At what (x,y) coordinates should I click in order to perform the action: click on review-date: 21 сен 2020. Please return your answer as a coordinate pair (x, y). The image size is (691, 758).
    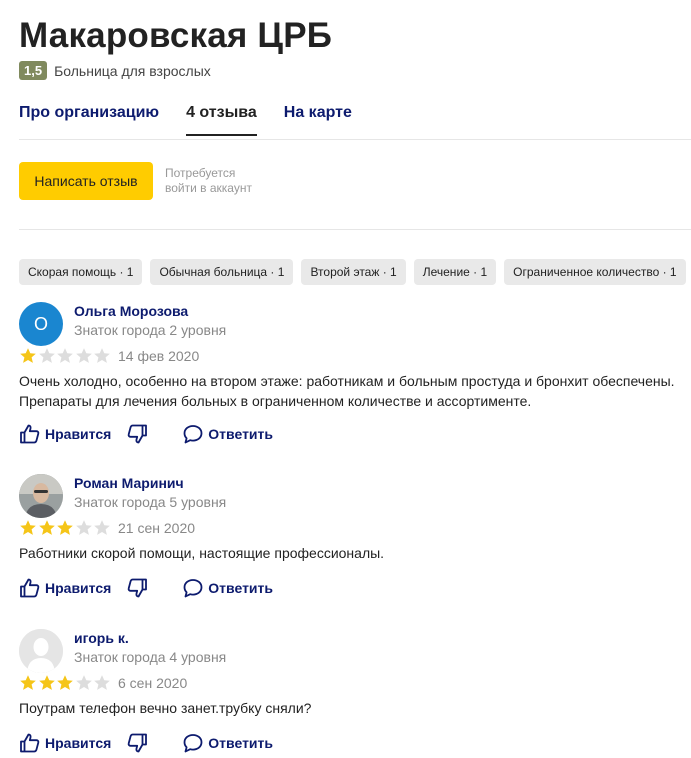
    Looking at the image, I should click on (157, 528).